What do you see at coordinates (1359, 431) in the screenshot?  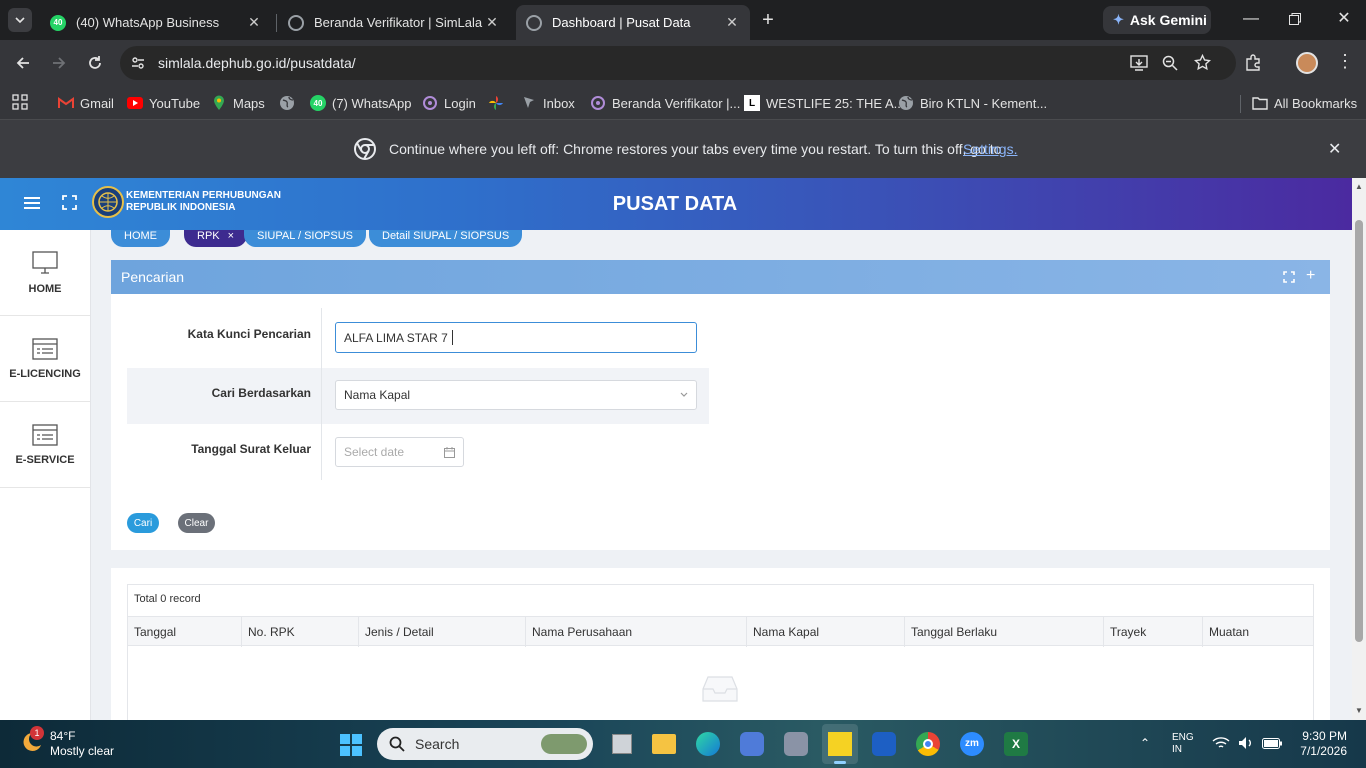 I see `scrollbar-thumb` at bounding box center [1359, 431].